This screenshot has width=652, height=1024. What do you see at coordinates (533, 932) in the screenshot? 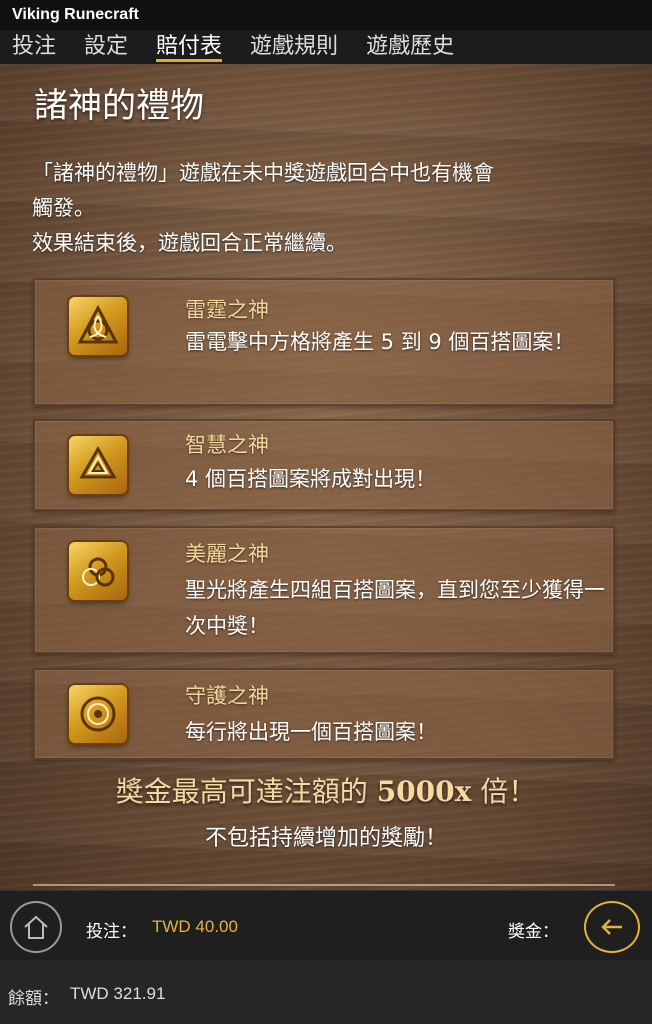
I see `win-label: 獎金：` at bounding box center [533, 932].